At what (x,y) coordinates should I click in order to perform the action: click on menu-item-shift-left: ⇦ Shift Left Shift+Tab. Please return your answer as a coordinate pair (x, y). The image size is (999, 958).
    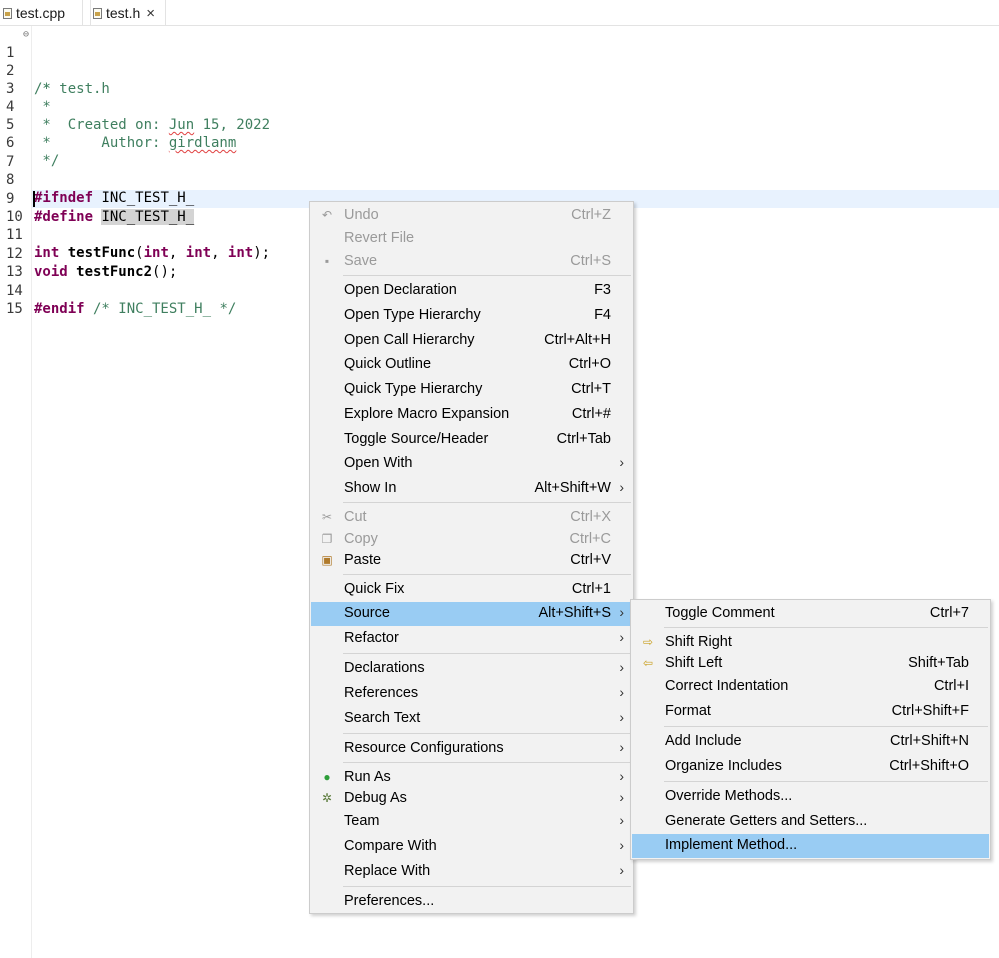
    Looking at the image, I should click on (810, 664).